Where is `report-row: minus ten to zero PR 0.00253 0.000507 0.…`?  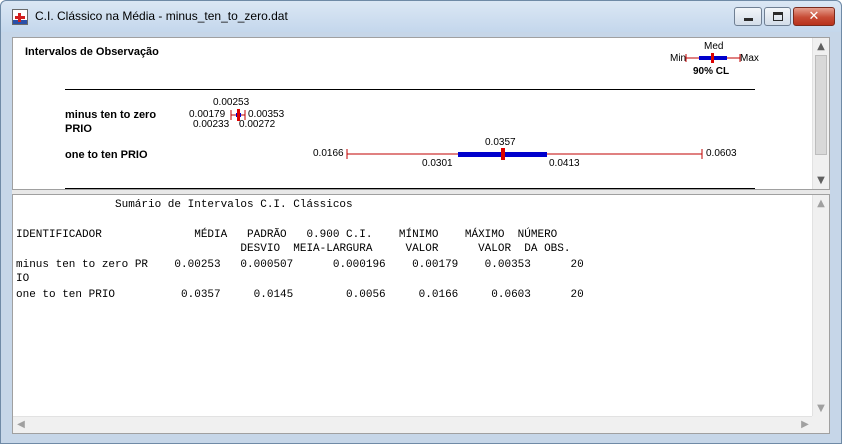
report-row: minus ten to zero PR 0.00253 0.000507 0.… is located at coordinates (300, 265).